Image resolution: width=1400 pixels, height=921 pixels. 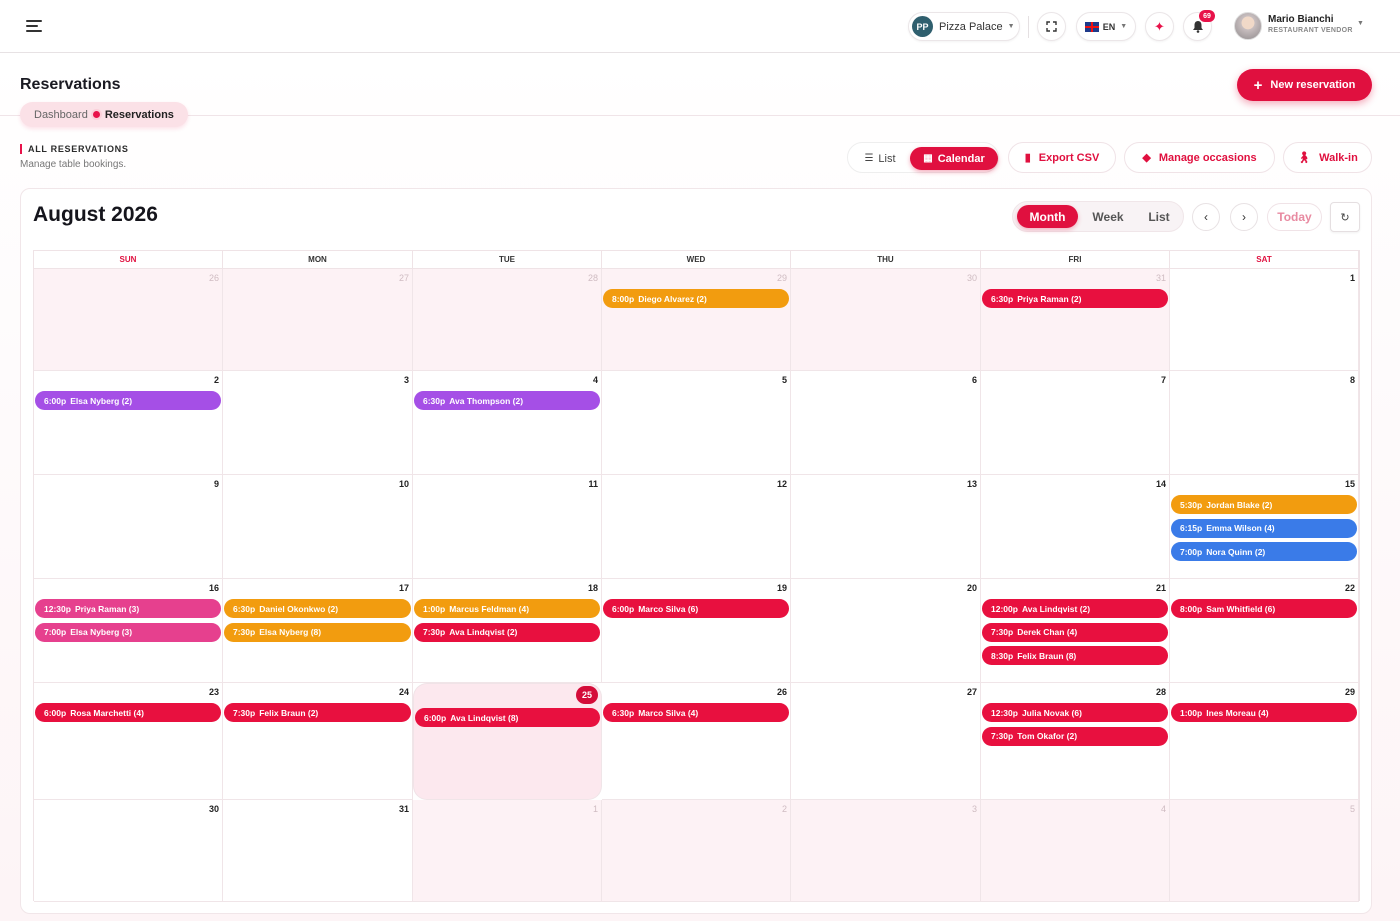 What do you see at coordinates (507, 527) in the screenshot?
I see `day-cell: 11` at bounding box center [507, 527].